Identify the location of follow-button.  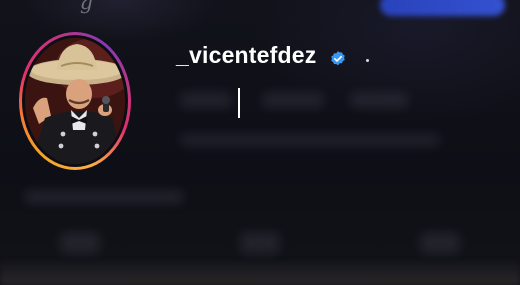
(442, 8).